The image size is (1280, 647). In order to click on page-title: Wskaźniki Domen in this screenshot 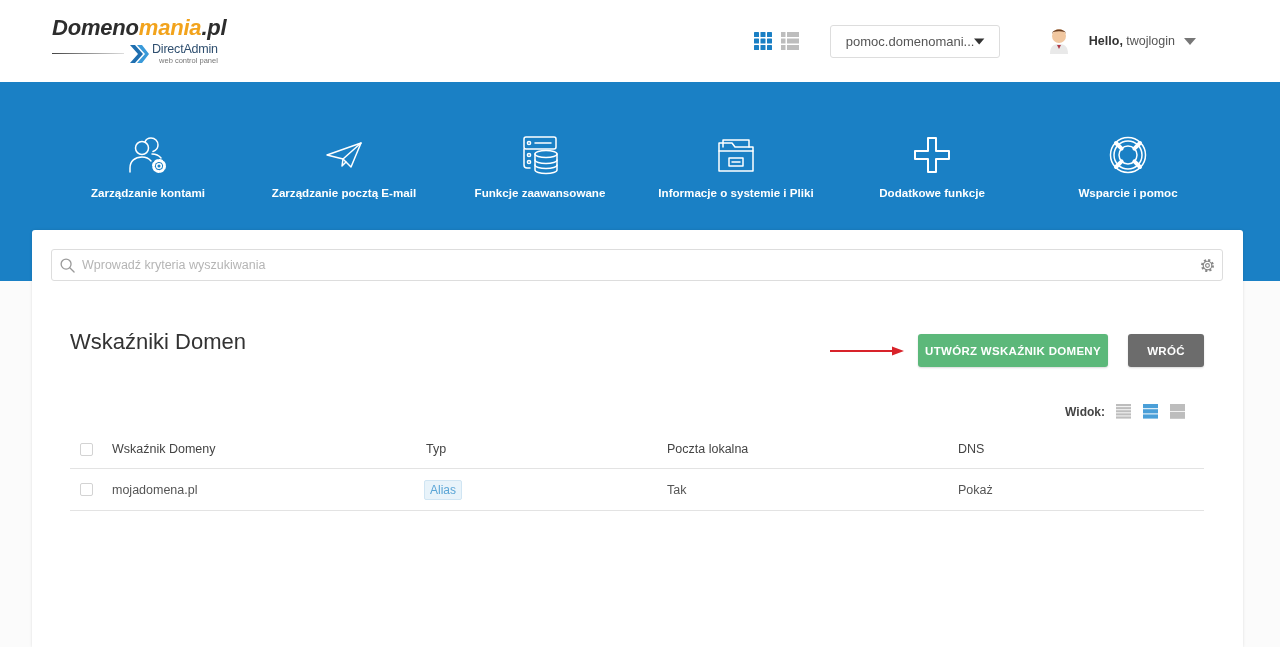, I will do `click(158, 342)`.